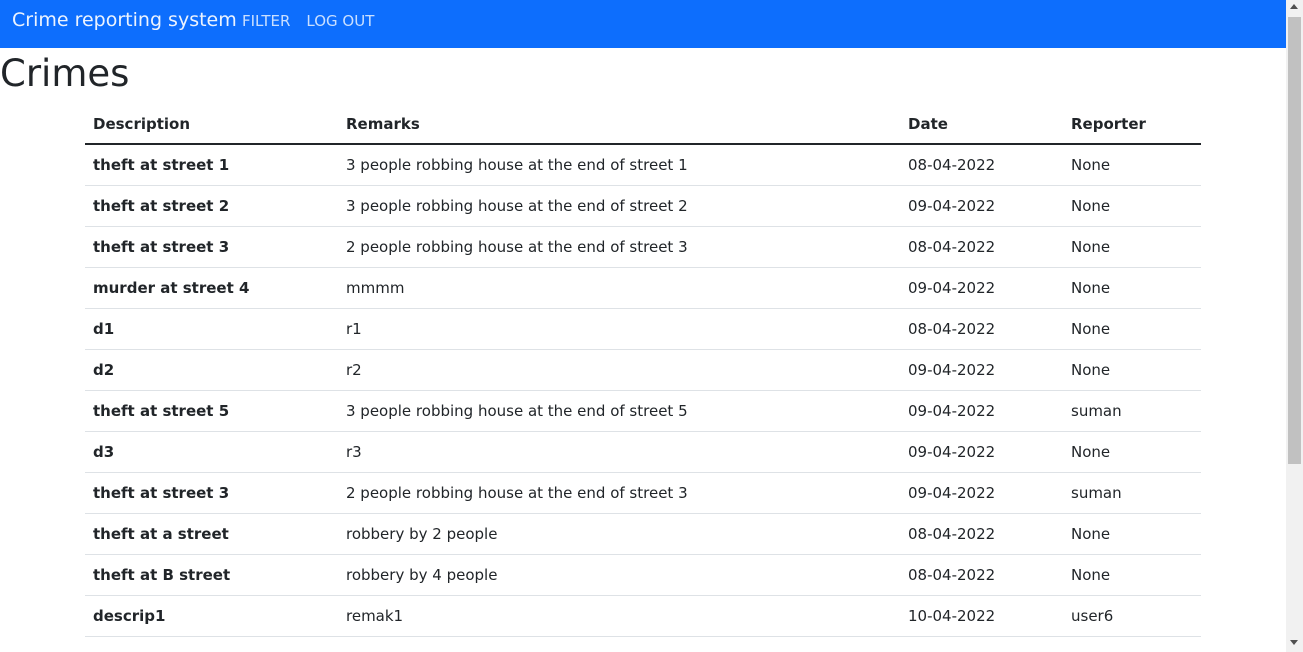  Describe the element at coordinates (981, 124) in the screenshot. I see `header-date: Date` at that location.